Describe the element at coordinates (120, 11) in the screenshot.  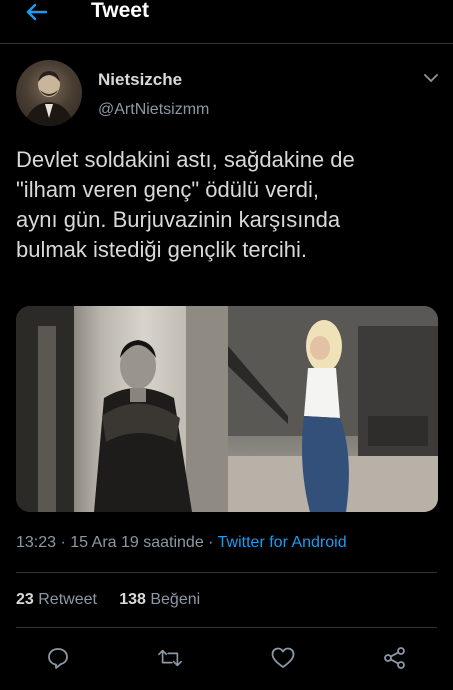
I see `page-title: Tweet` at that location.